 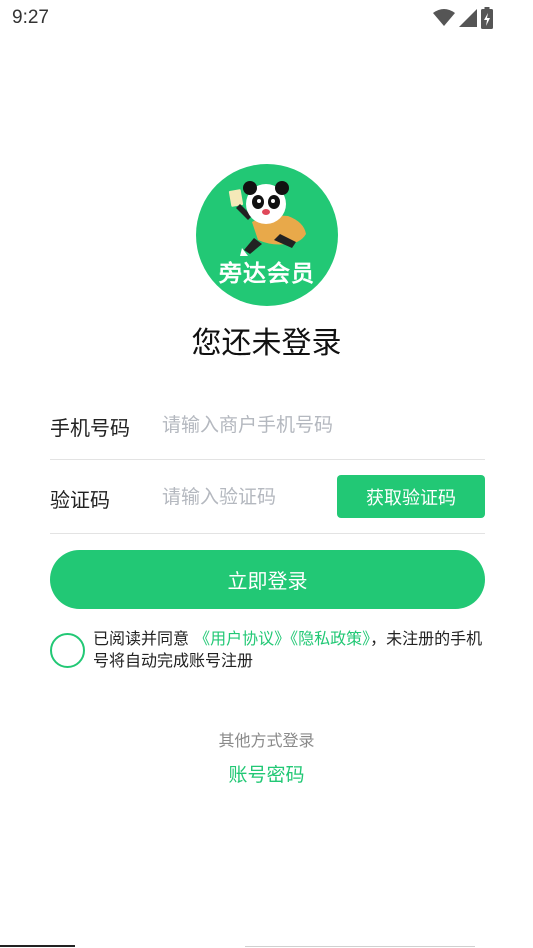 I want to click on page-title: 您还未登录, so click(x=266, y=343).